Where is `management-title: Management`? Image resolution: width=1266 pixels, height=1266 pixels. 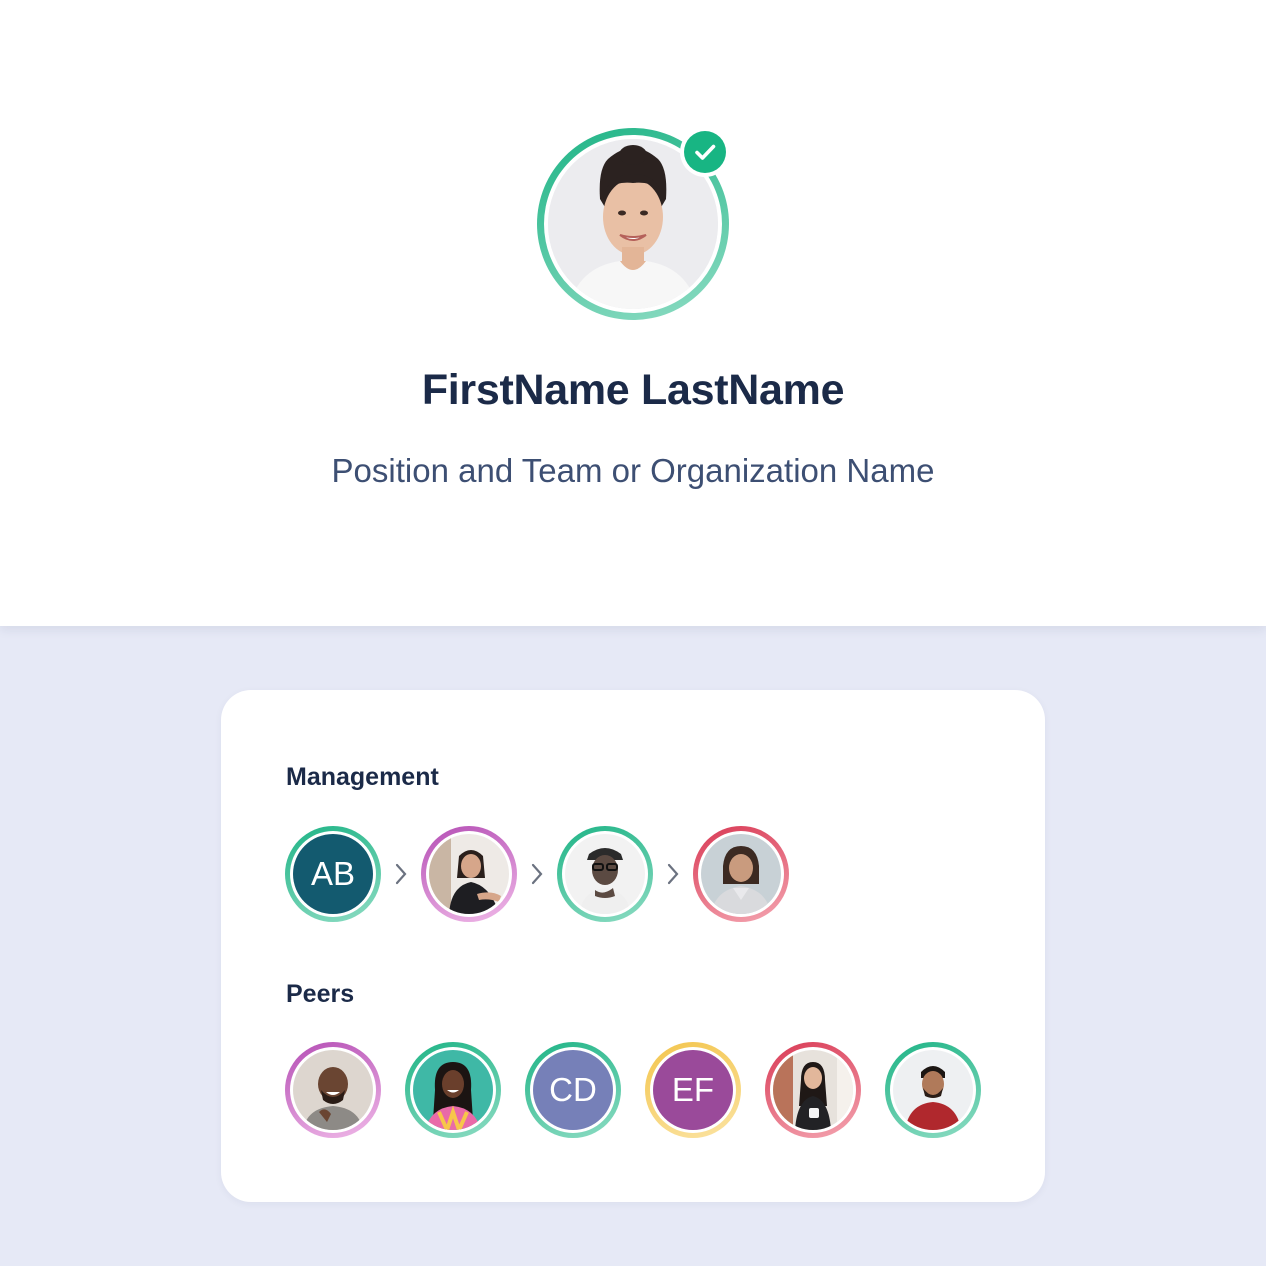
management-title: Management is located at coordinates (362, 777).